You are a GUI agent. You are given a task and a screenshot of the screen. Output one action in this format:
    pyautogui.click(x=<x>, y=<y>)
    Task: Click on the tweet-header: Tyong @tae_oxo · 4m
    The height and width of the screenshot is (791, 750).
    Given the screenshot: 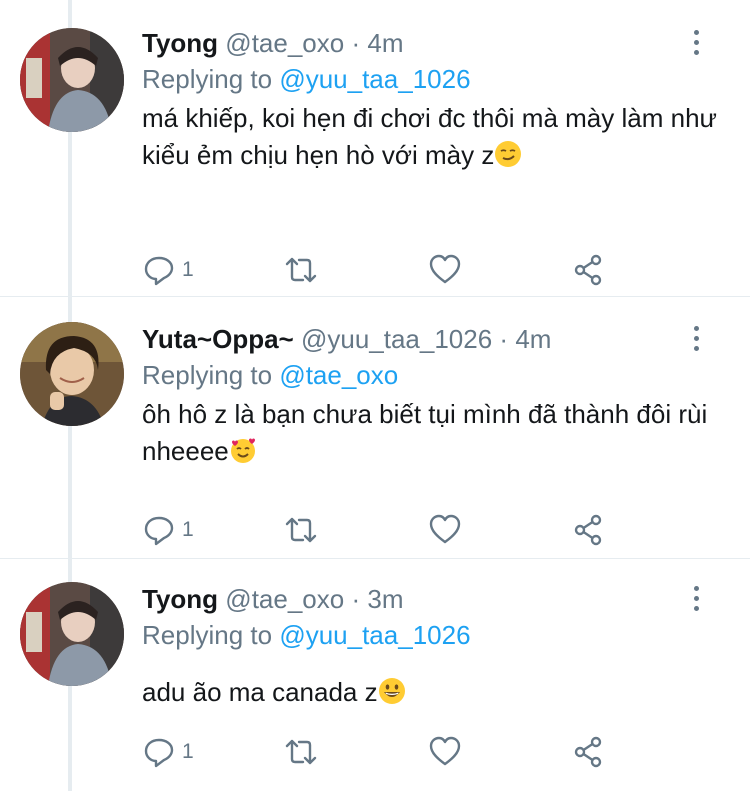 What is the action you would take?
    pyautogui.click(x=272, y=43)
    